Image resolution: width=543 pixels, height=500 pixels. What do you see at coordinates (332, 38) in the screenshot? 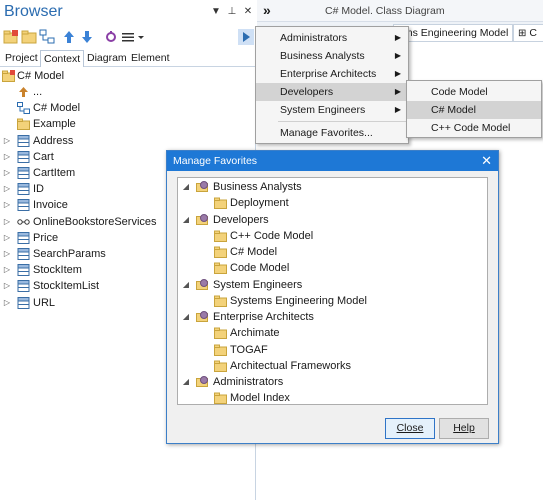
I see `menu-item: Administrators ▶` at bounding box center [332, 38].